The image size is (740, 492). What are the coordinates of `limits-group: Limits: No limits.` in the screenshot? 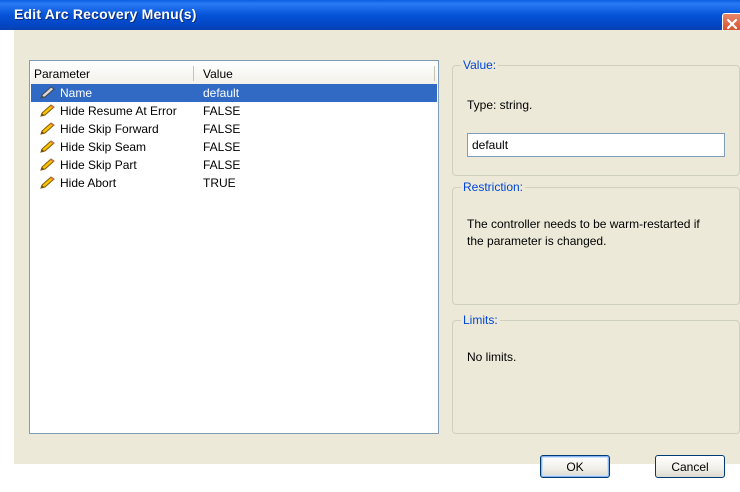 It's located at (596, 373).